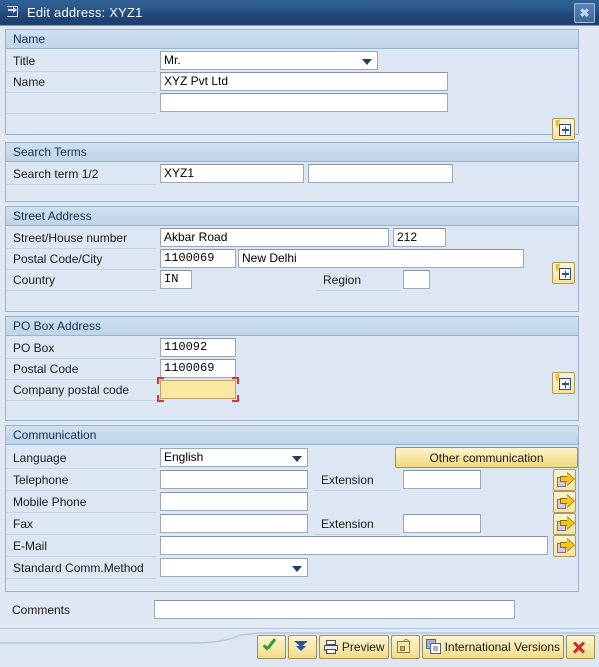 This screenshot has height=667, width=599. I want to click on po-box-input: 110092, so click(198, 347).